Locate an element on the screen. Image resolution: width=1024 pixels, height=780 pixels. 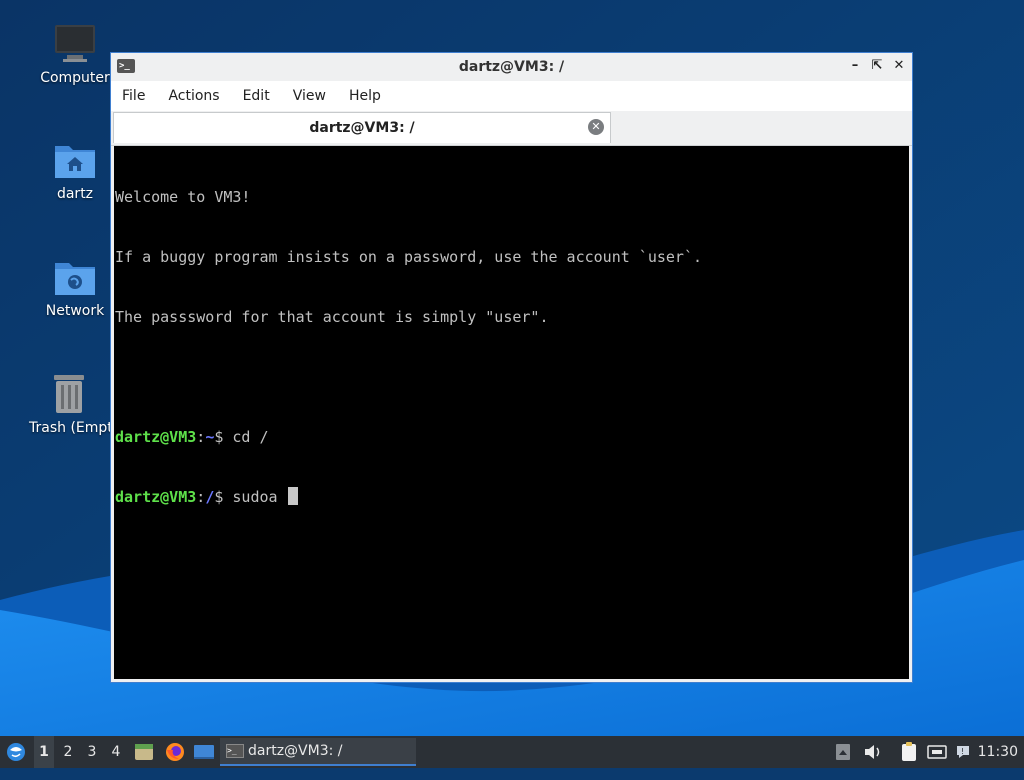
tab-close-icon: ✕ is located at coordinates (596, 127).